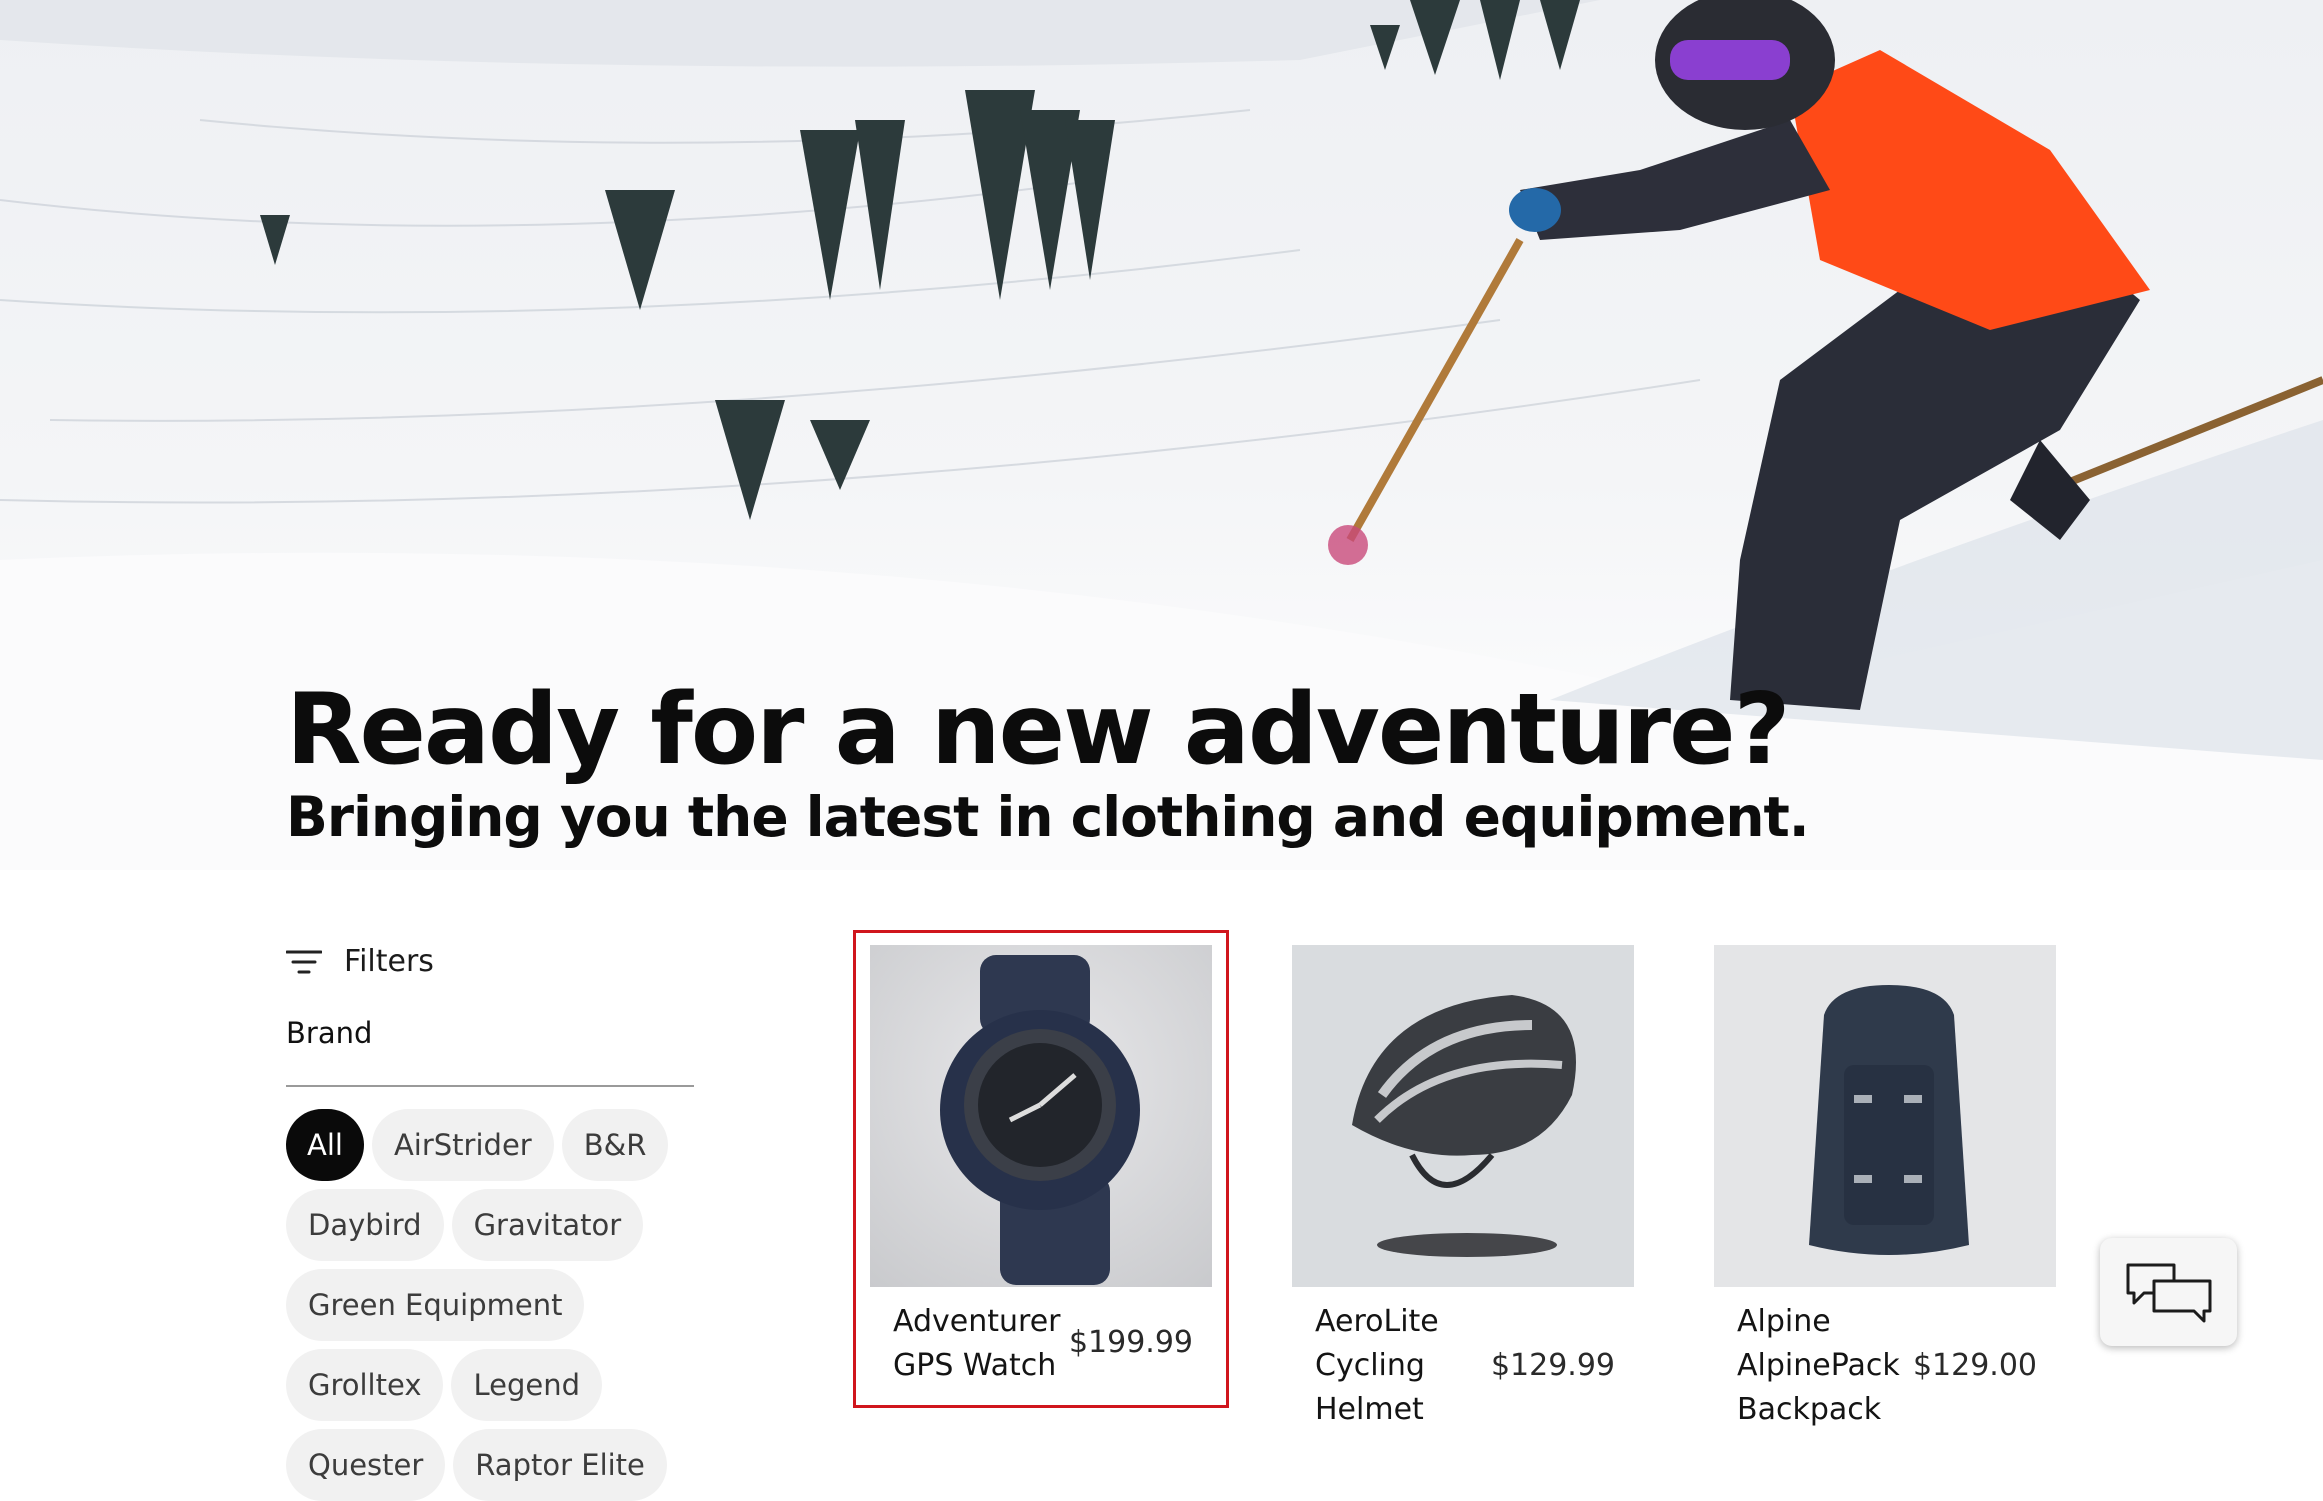 This screenshot has height=1501, width=2323. What do you see at coordinates (435, 1305) in the screenshot?
I see `brand-chip-green-equipment: Green Equipment` at bounding box center [435, 1305].